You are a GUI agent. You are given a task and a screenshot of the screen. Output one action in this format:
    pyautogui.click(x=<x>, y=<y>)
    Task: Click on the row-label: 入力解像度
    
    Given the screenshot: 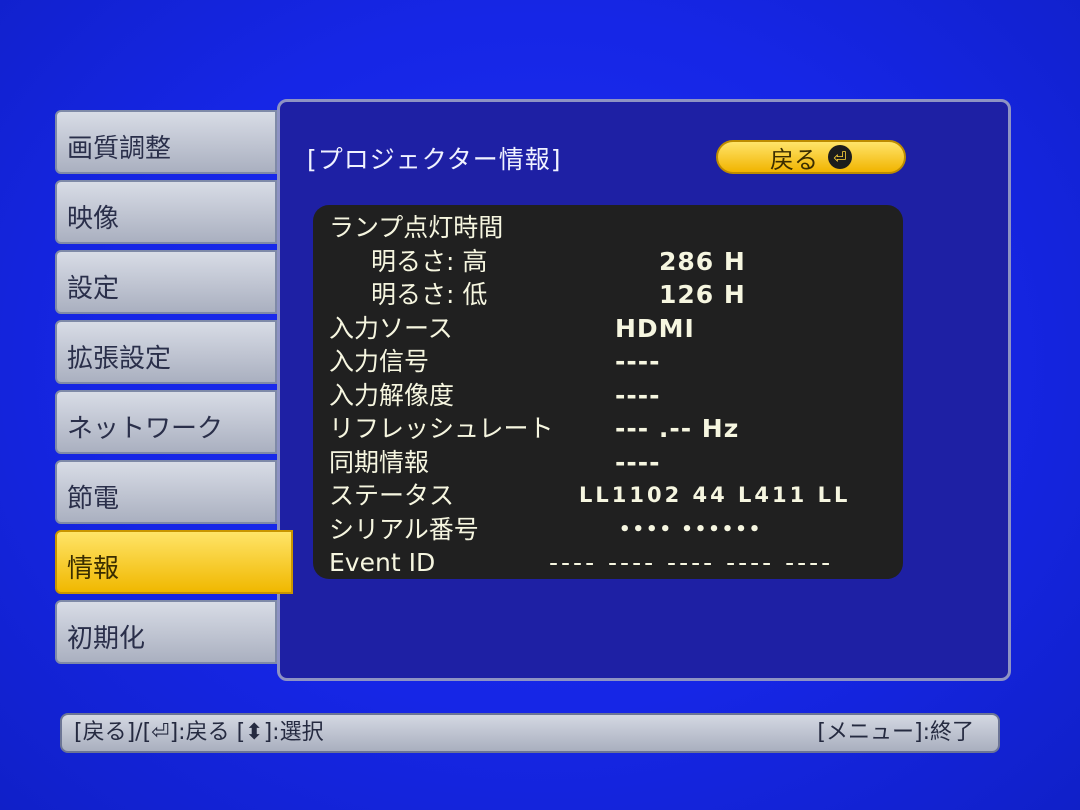 What is the action you would take?
    pyautogui.click(x=392, y=395)
    